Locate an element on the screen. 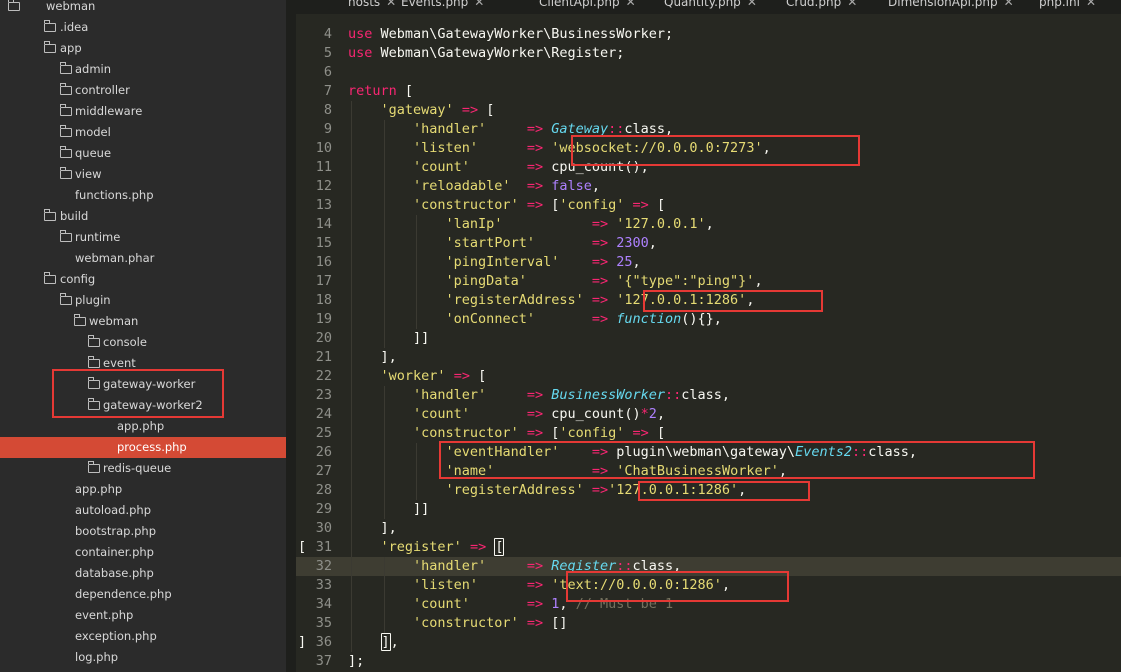 The height and width of the screenshot is (672, 1121). code-line: 12 'reloadable' => false, is located at coordinates (708, 186).